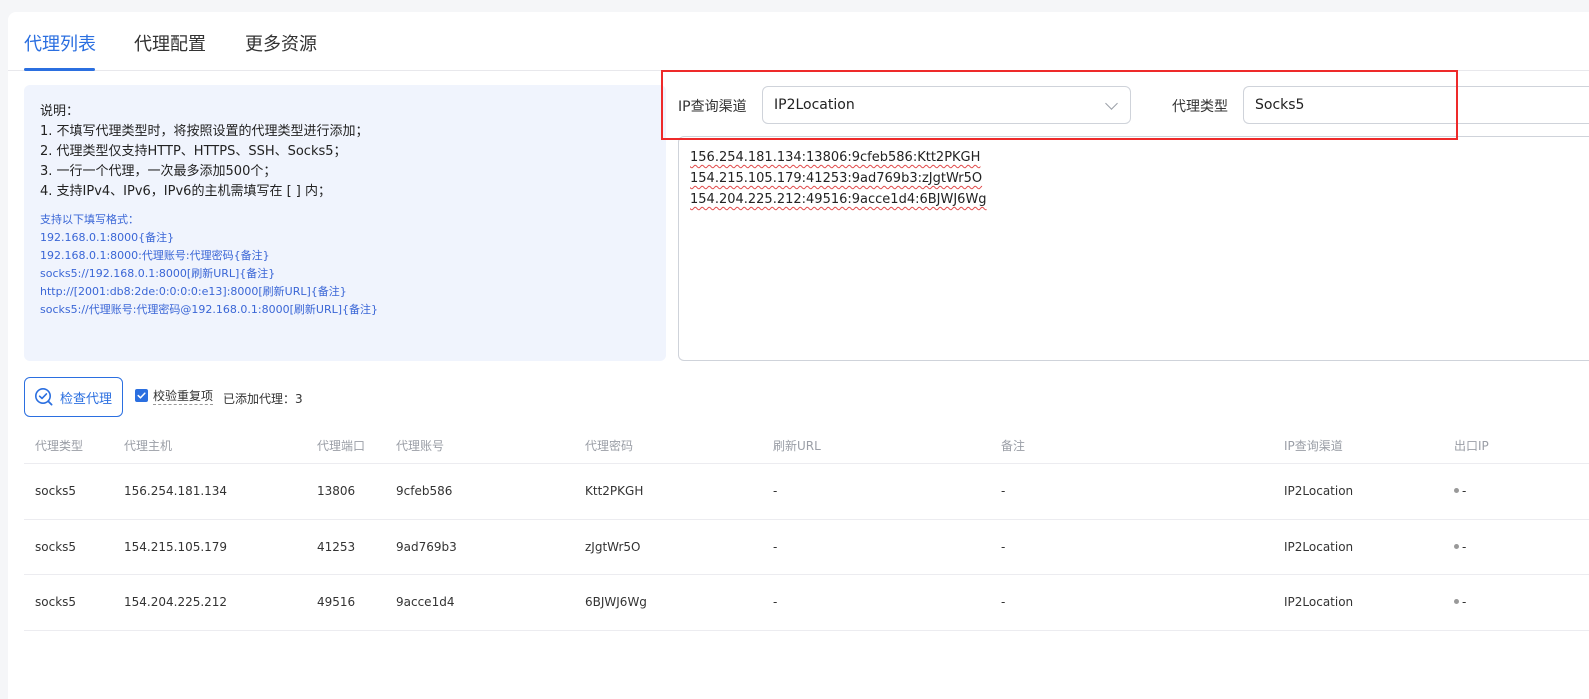 The width and height of the screenshot is (1589, 699). I want to click on proxy-type-select: Socks5, so click(1416, 105).